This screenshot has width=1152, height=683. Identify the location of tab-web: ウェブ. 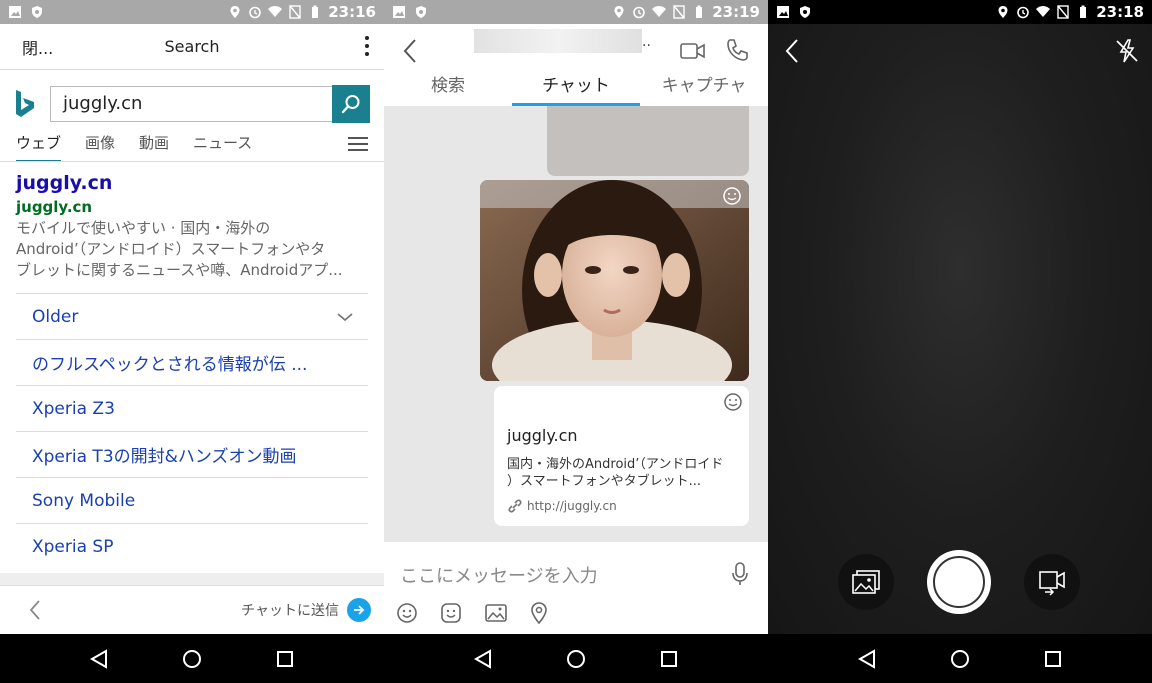
(39, 146).